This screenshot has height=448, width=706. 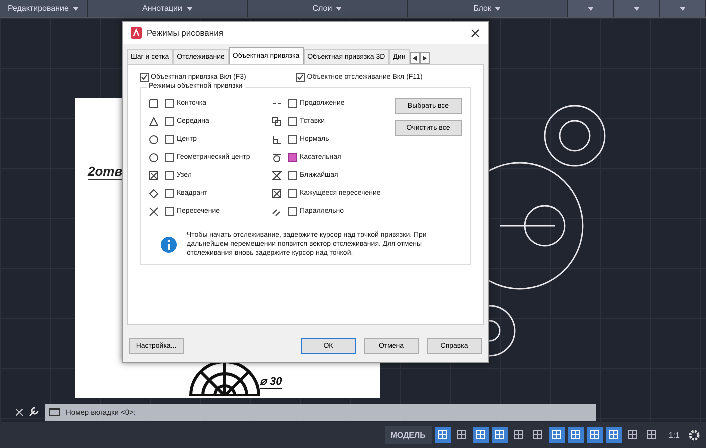 I want to click on ribbon-panel-button: Аннотации, so click(x=168, y=8).